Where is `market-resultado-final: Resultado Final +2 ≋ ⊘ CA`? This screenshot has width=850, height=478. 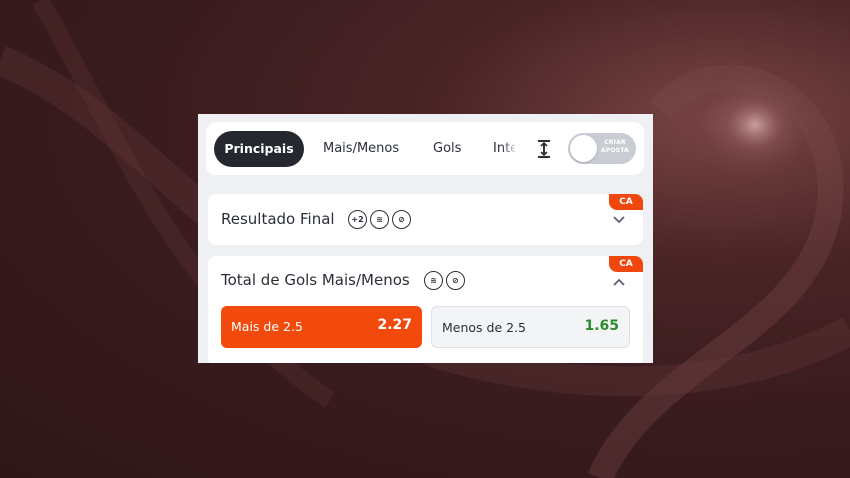 market-resultado-final: Resultado Final +2 ≋ ⊘ CA is located at coordinates (425, 219).